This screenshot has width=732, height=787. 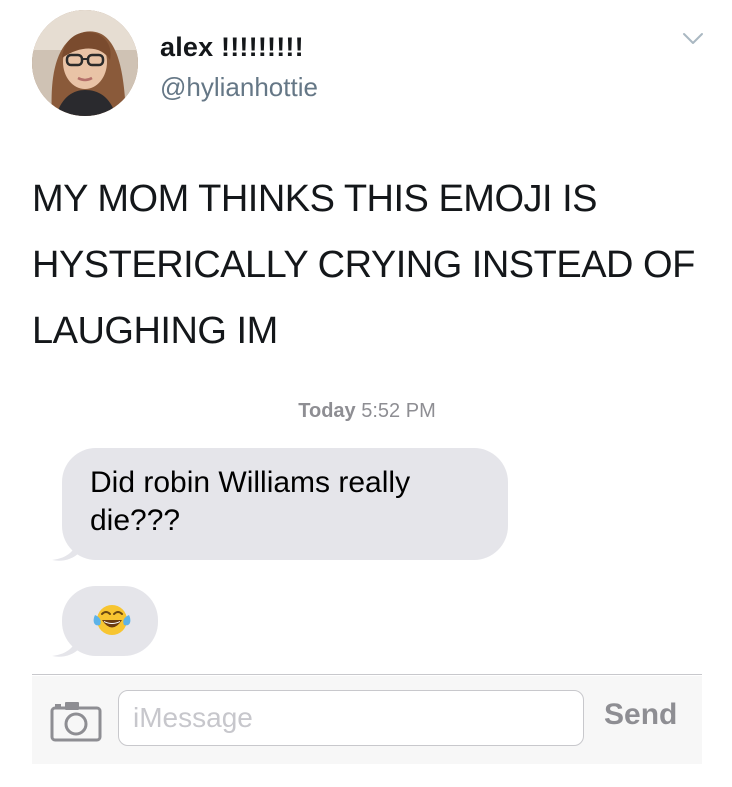 I want to click on face-with-tears-of-joy-icon, so click(x=112, y=620).